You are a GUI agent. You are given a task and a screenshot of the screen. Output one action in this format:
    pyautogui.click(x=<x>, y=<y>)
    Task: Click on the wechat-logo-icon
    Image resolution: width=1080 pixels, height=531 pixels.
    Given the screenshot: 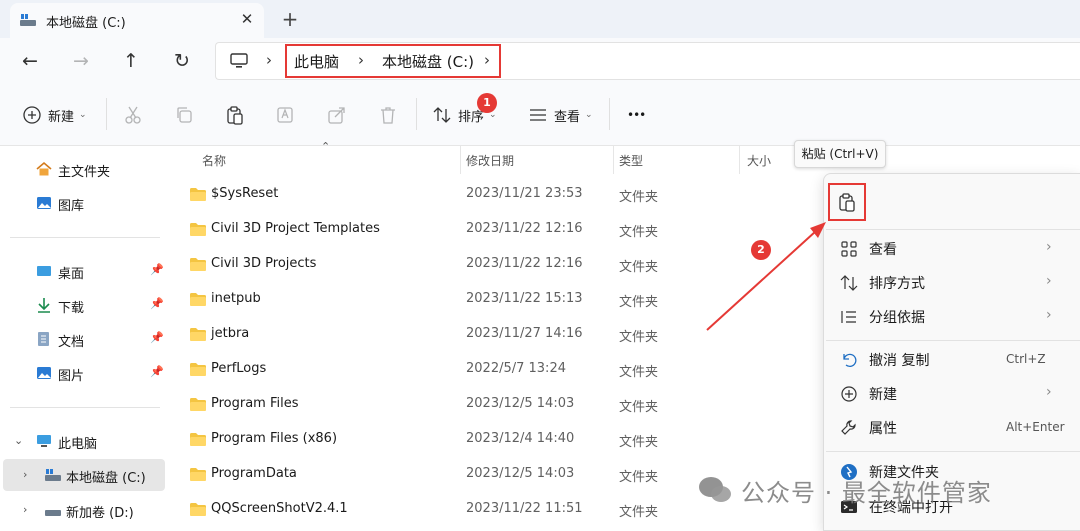 What is the action you would take?
    pyautogui.click(x=715, y=489)
    